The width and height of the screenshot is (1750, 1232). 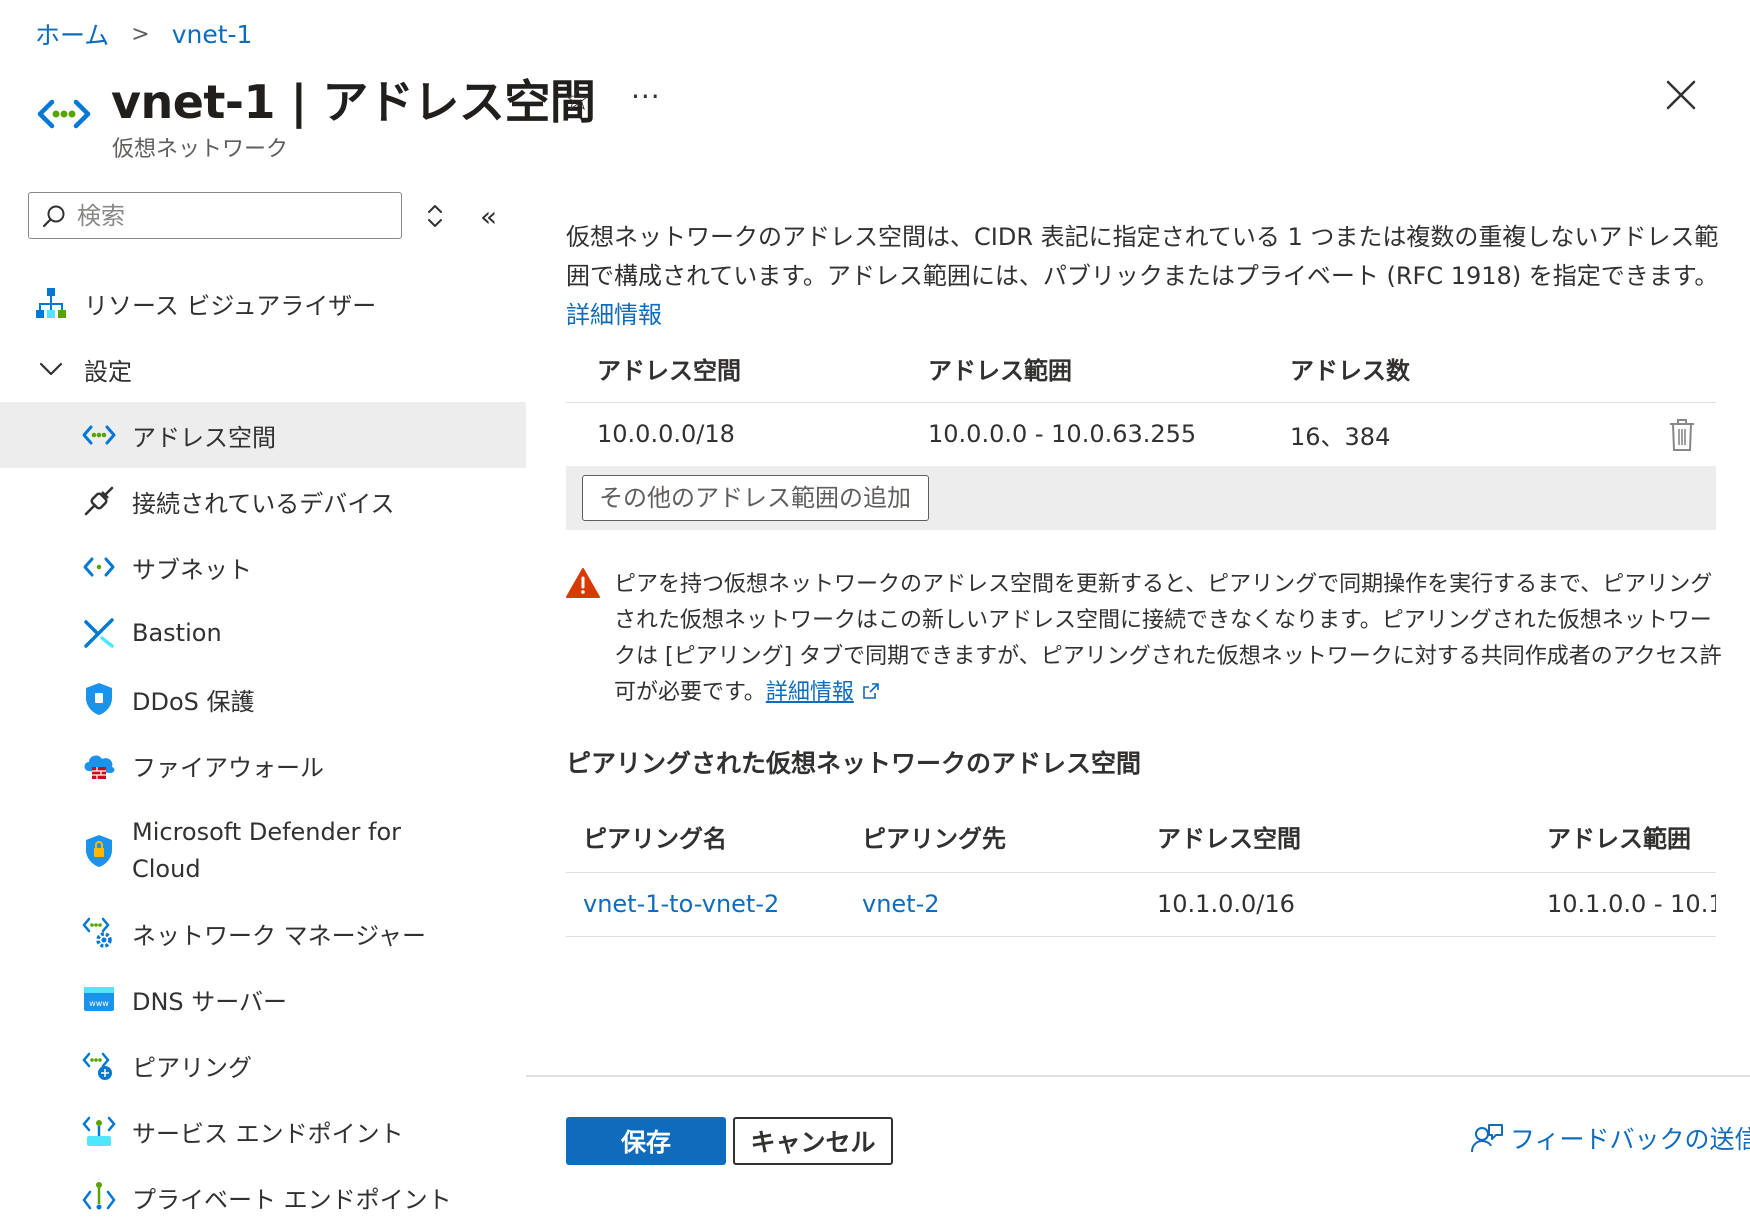 I want to click on sidebar-item-label: Bastion, so click(x=177, y=633).